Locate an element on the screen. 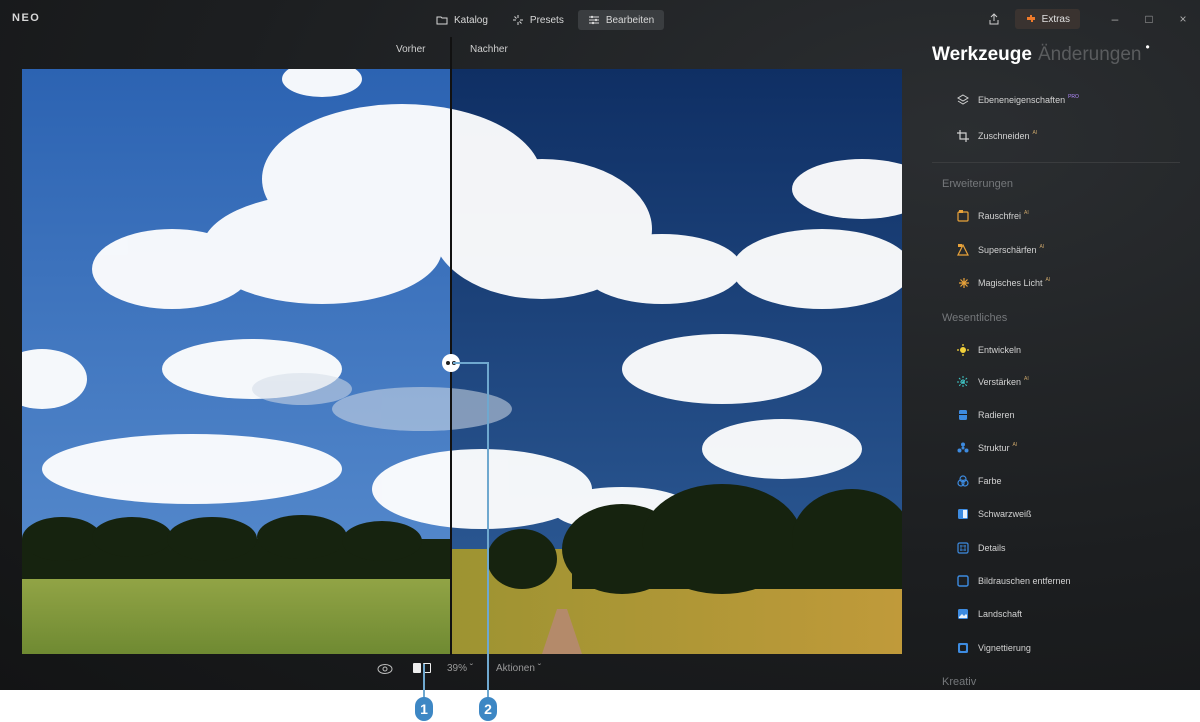 The image size is (1200, 722). tool-radieren: Radieren is located at coordinates (985, 415).